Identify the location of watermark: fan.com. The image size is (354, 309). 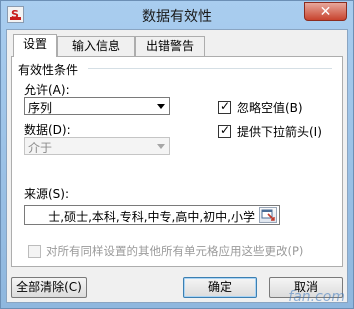
(316, 297).